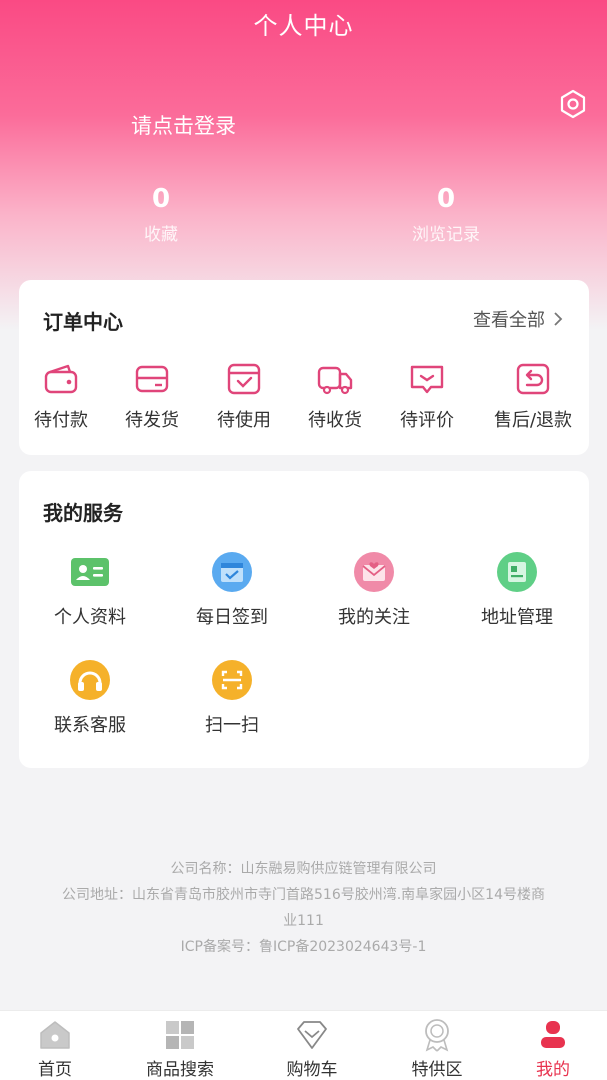  What do you see at coordinates (232, 572) in the screenshot?
I see `calendar-icon` at bounding box center [232, 572].